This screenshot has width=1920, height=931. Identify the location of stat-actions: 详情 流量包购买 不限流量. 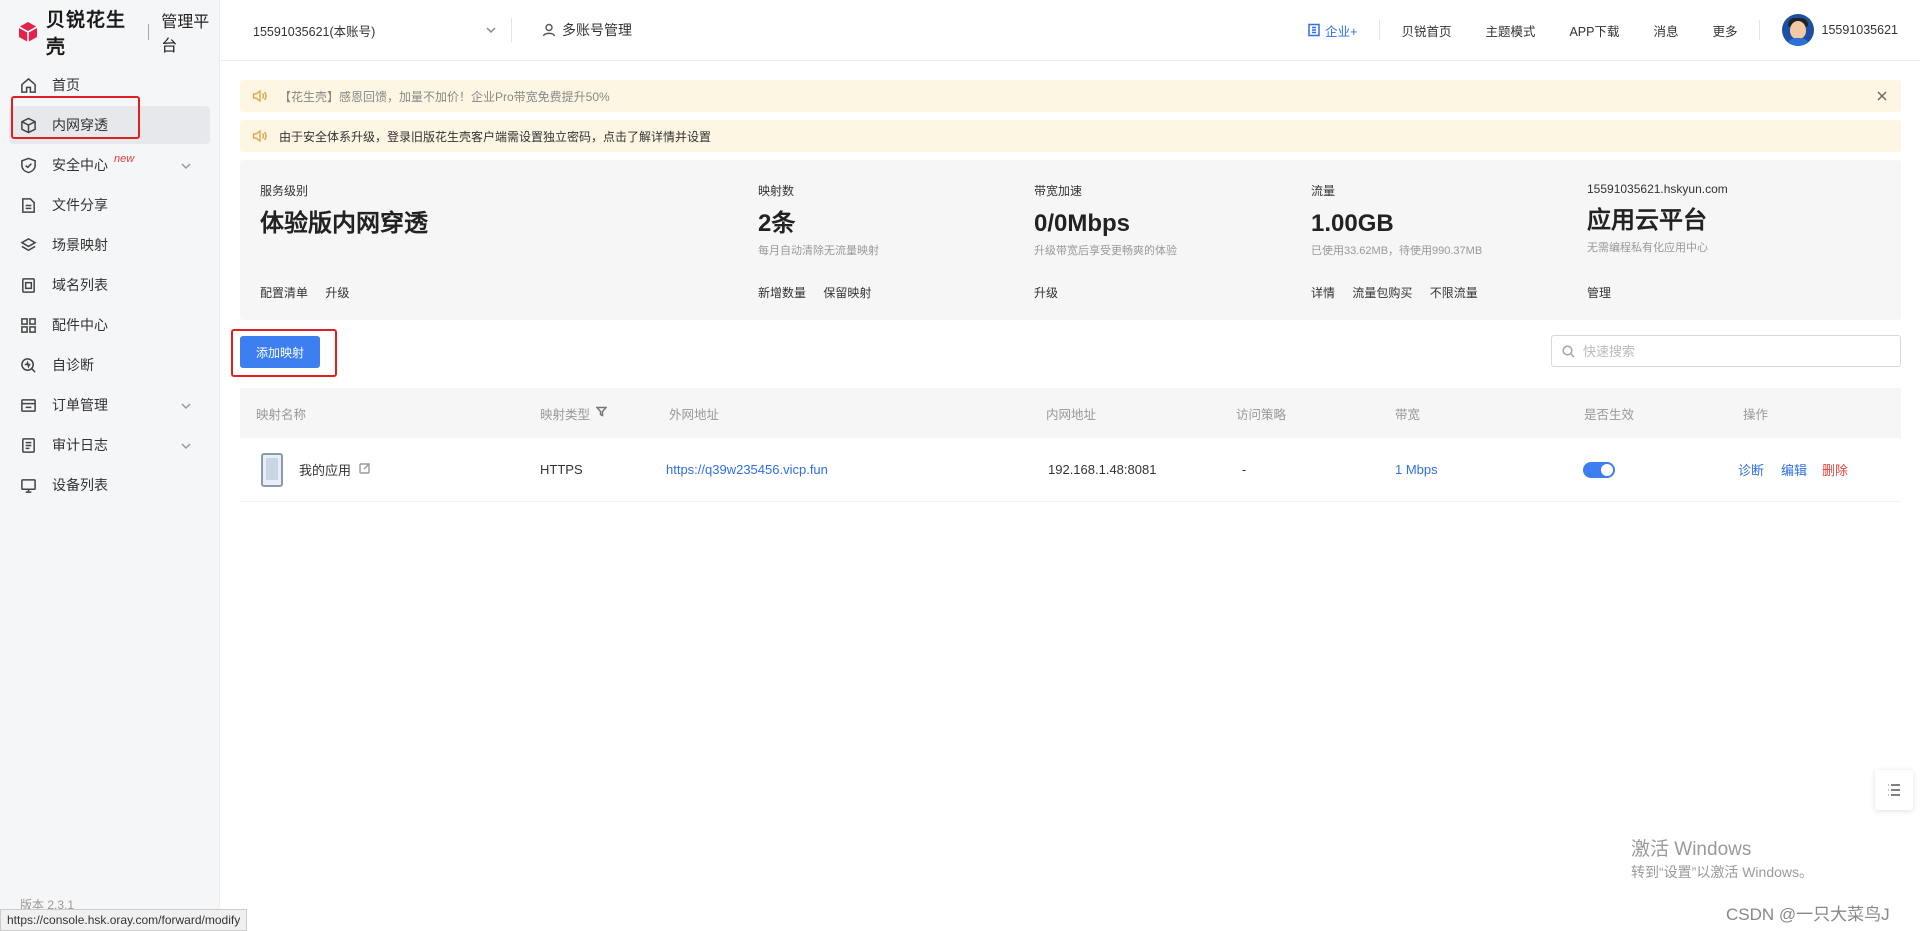
(1401, 292).